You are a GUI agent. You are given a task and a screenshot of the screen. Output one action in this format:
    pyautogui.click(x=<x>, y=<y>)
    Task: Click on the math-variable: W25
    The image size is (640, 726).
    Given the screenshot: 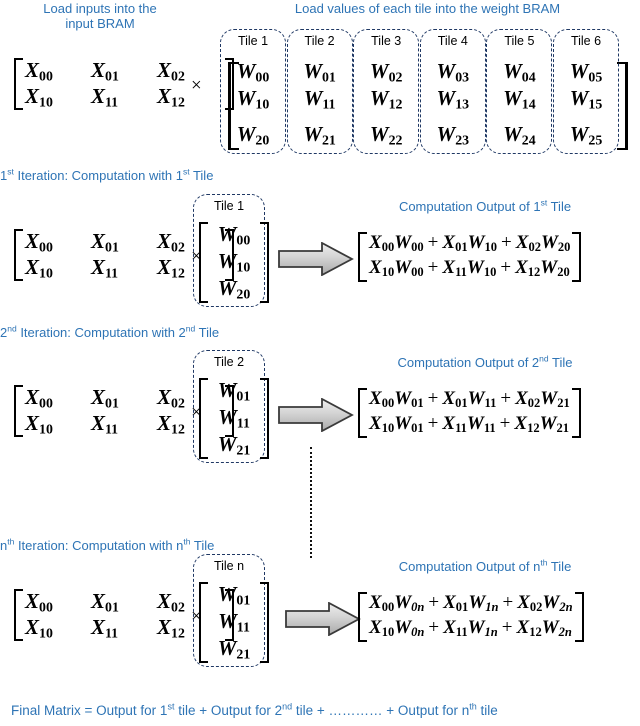 What is the action you would take?
    pyautogui.click(x=586, y=135)
    